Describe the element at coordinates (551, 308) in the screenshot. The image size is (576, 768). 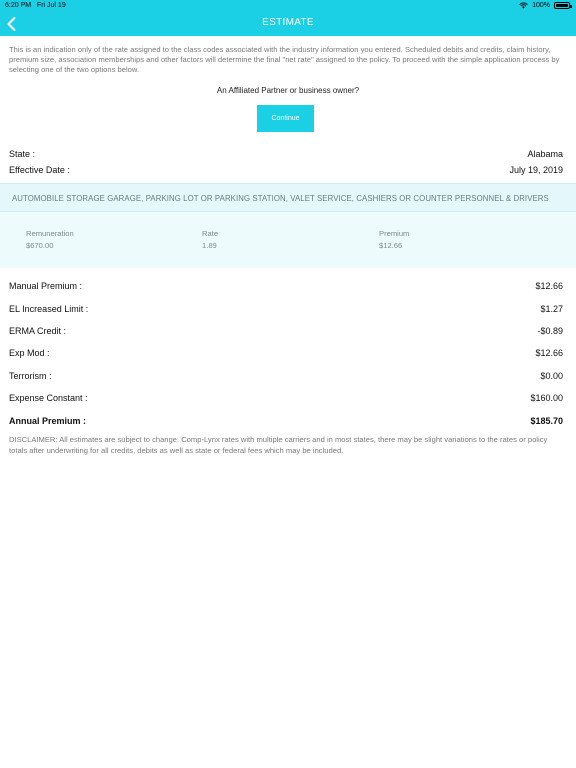
I see `row-value: $1.27` at that location.